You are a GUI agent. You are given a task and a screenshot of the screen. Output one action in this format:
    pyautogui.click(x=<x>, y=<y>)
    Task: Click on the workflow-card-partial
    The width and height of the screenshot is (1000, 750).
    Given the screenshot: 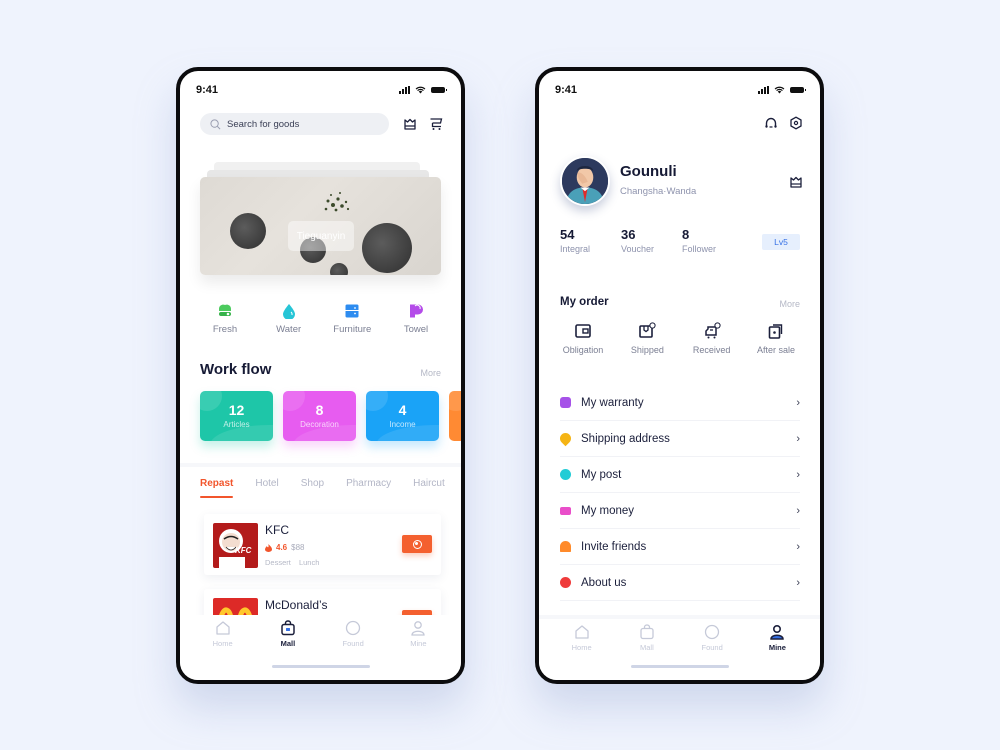 What is the action you would take?
    pyautogui.click(x=455, y=416)
    